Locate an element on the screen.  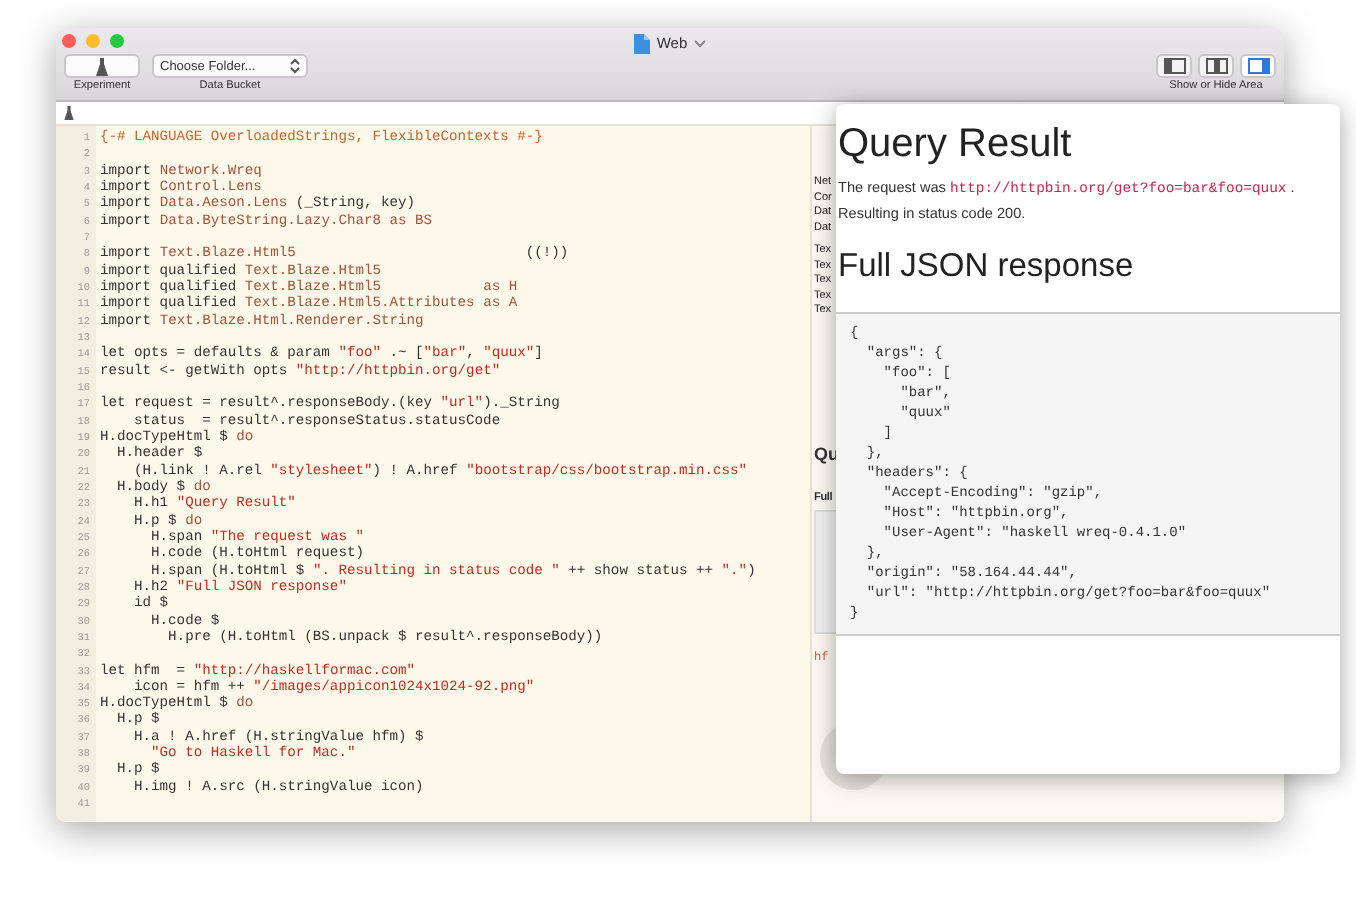
json-heading: Full JSON response is located at coordinates (987, 267).